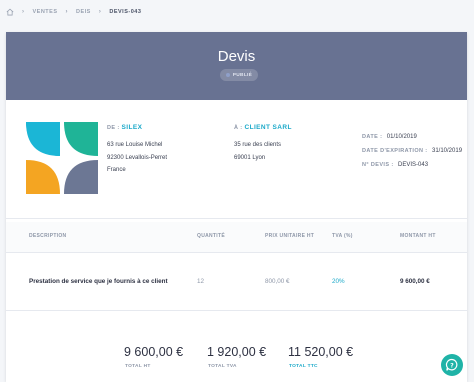 The width and height of the screenshot is (474, 382). What do you see at coordinates (211, 236) in the screenshot?
I see `col-quantity: QUANTITÉ` at bounding box center [211, 236].